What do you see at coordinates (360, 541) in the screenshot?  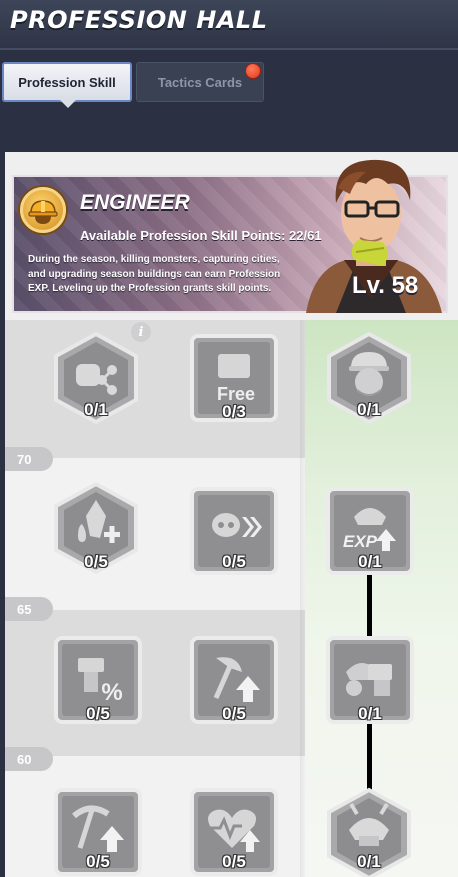 I see `exp-glyph: EXP` at bounding box center [360, 541].